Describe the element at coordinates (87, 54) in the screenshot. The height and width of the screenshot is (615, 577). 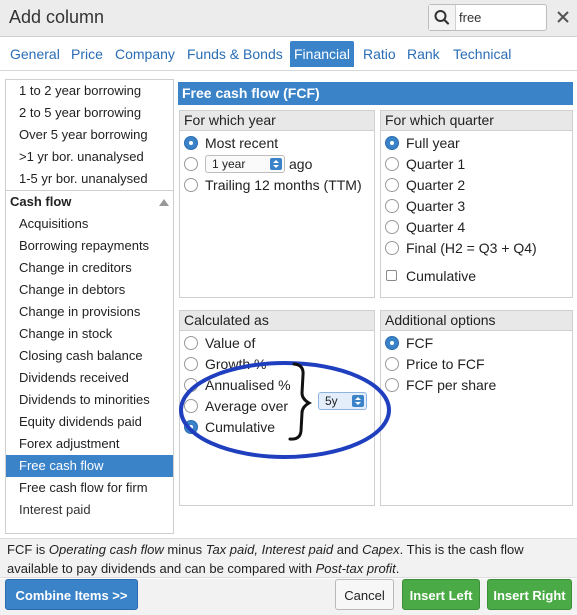
I see `tab-price: Price` at that location.